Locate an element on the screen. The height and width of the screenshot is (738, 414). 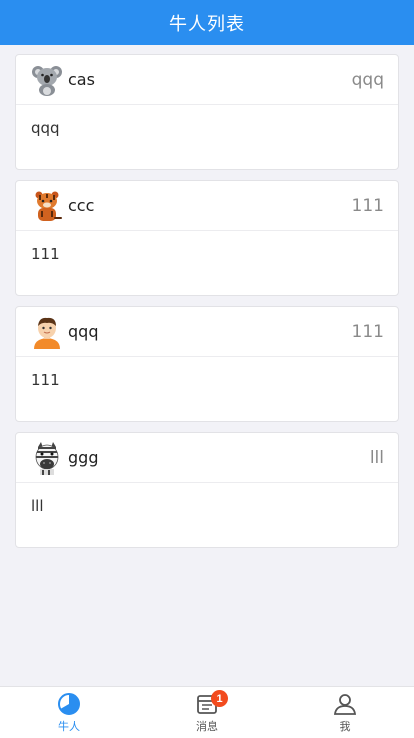
card-header: ccc 111 is located at coordinates (207, 206).